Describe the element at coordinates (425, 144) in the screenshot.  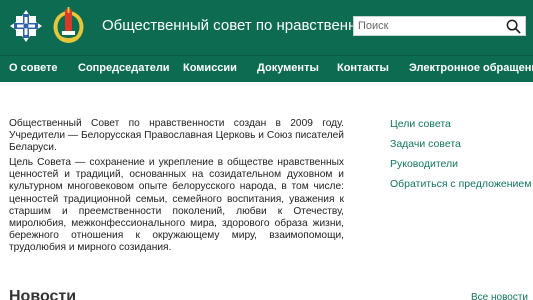
I see `sidebar-link-tasks: Задачи совета` at that location.